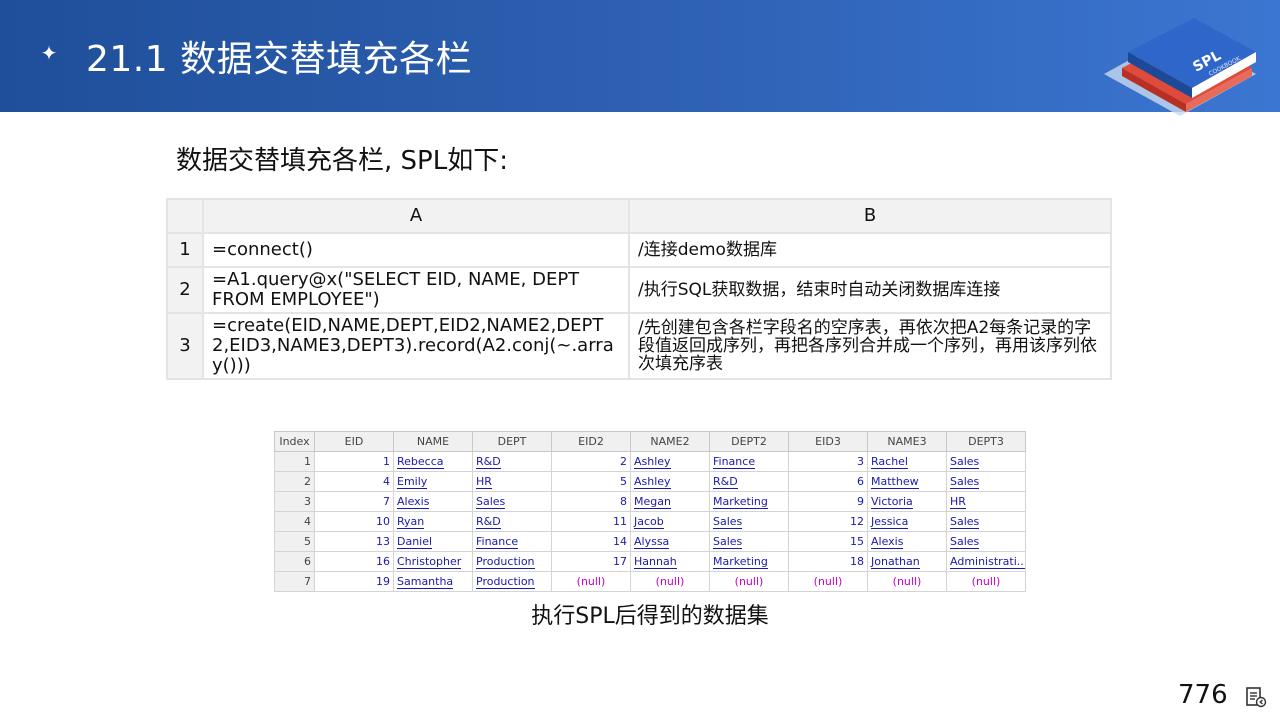 The image size is (1280, 720). I want to click on cell-name2: Alyssa, so click(670, 541).